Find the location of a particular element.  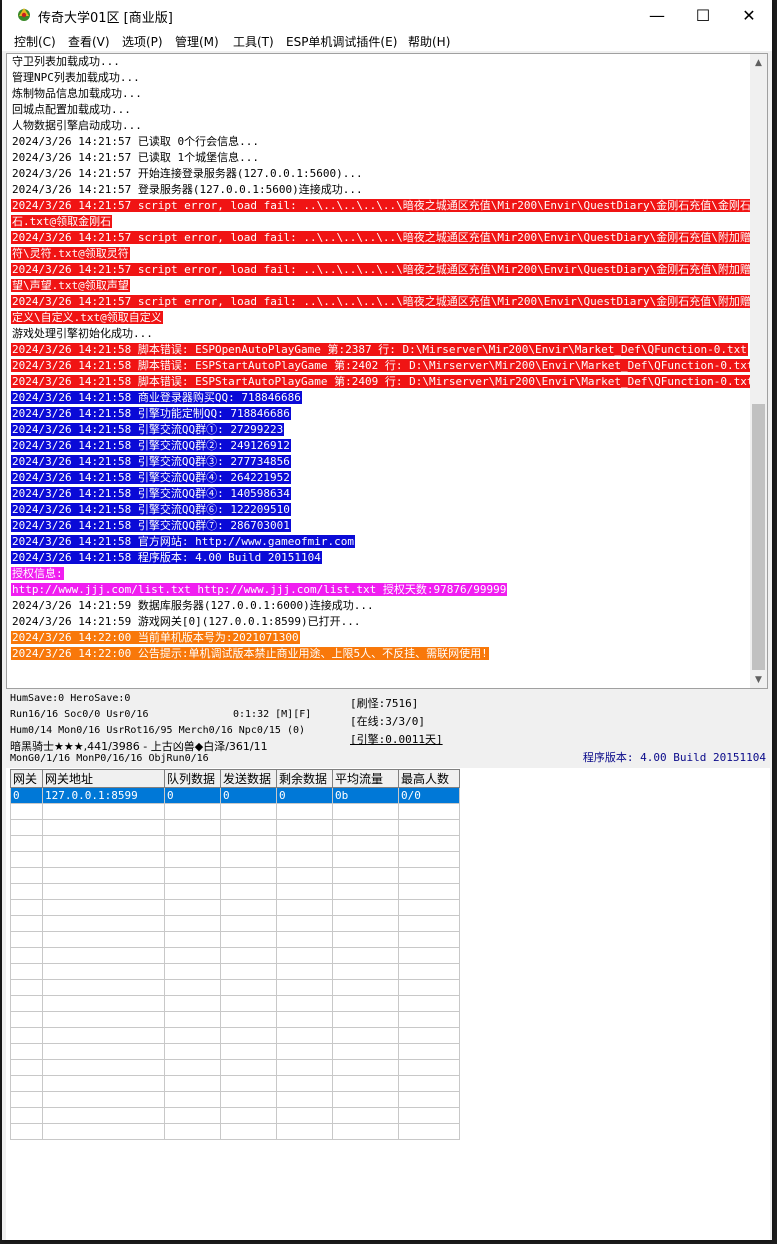

table-cell: 0 is located at coordinates (248, 795).